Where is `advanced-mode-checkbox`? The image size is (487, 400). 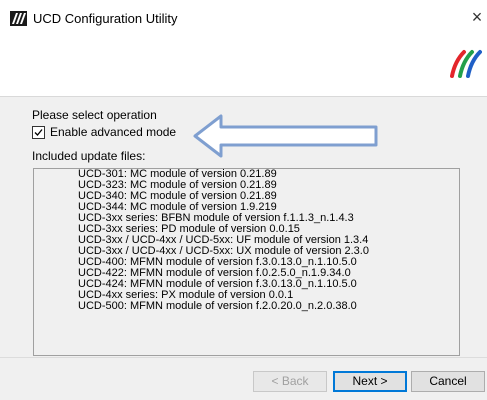 advanced-mode-checkbox is located at coordinates (38, 132).